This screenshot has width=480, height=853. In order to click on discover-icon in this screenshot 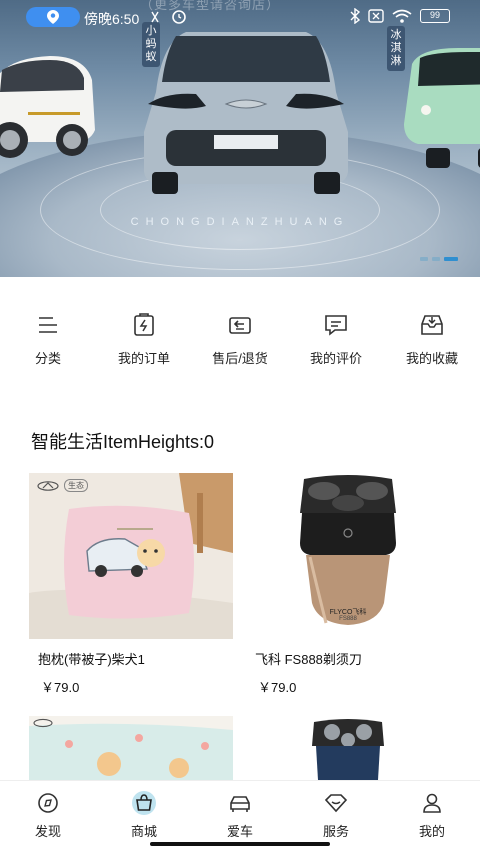, I will do `click(48, 803)`.